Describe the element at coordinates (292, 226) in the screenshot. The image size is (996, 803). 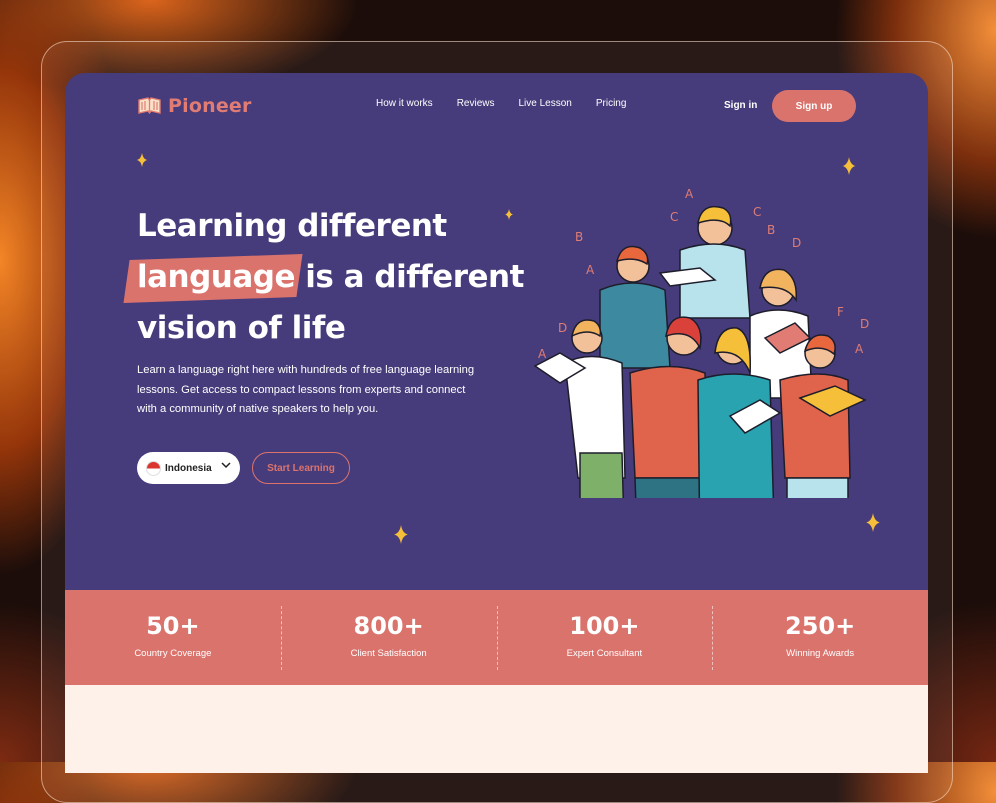
I see `hero-title-line-1: Learning different` at that location.